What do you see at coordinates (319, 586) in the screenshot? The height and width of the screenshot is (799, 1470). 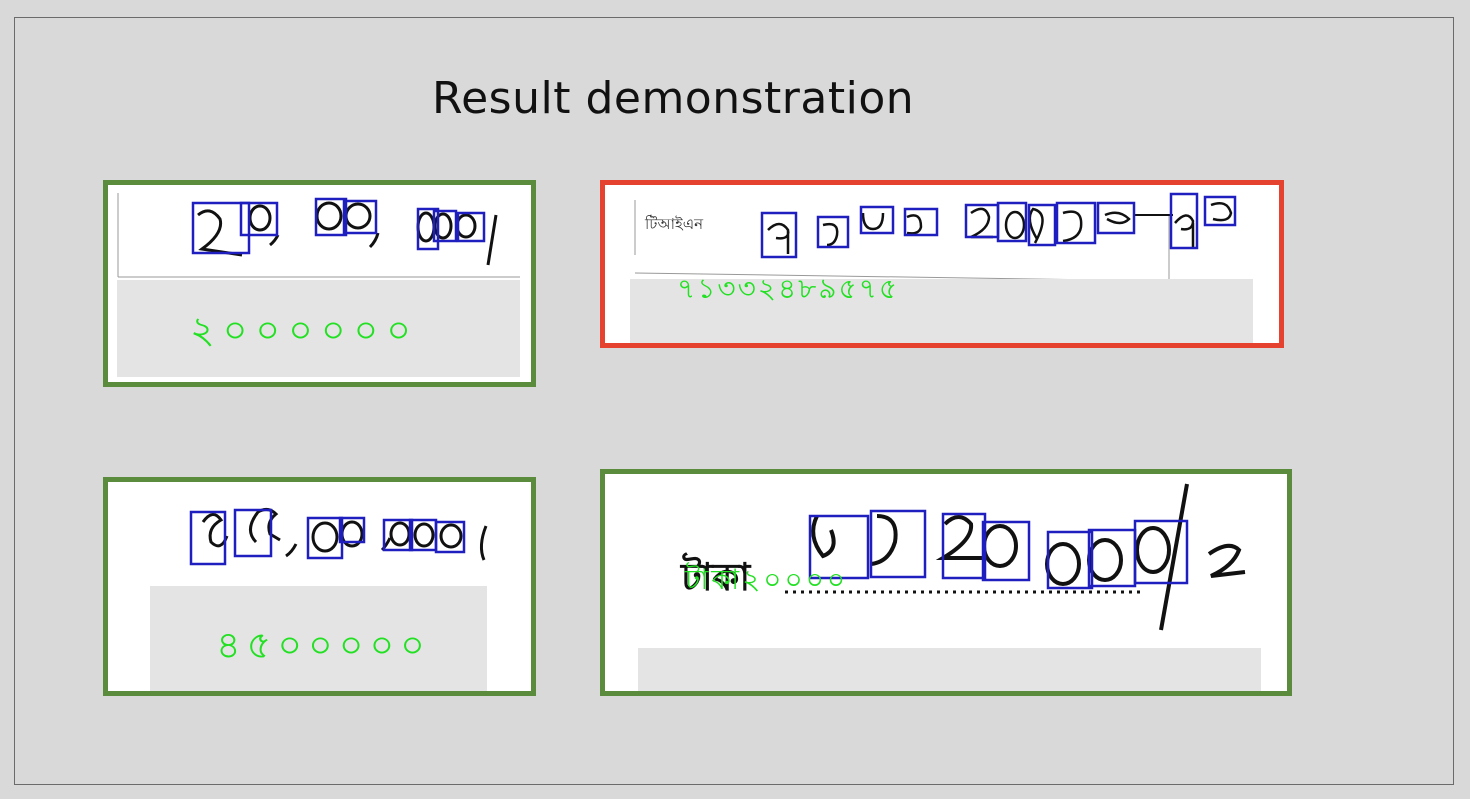 I see `result-panel-3: ৪৫০০০০০` at bounding box center [319, 586].